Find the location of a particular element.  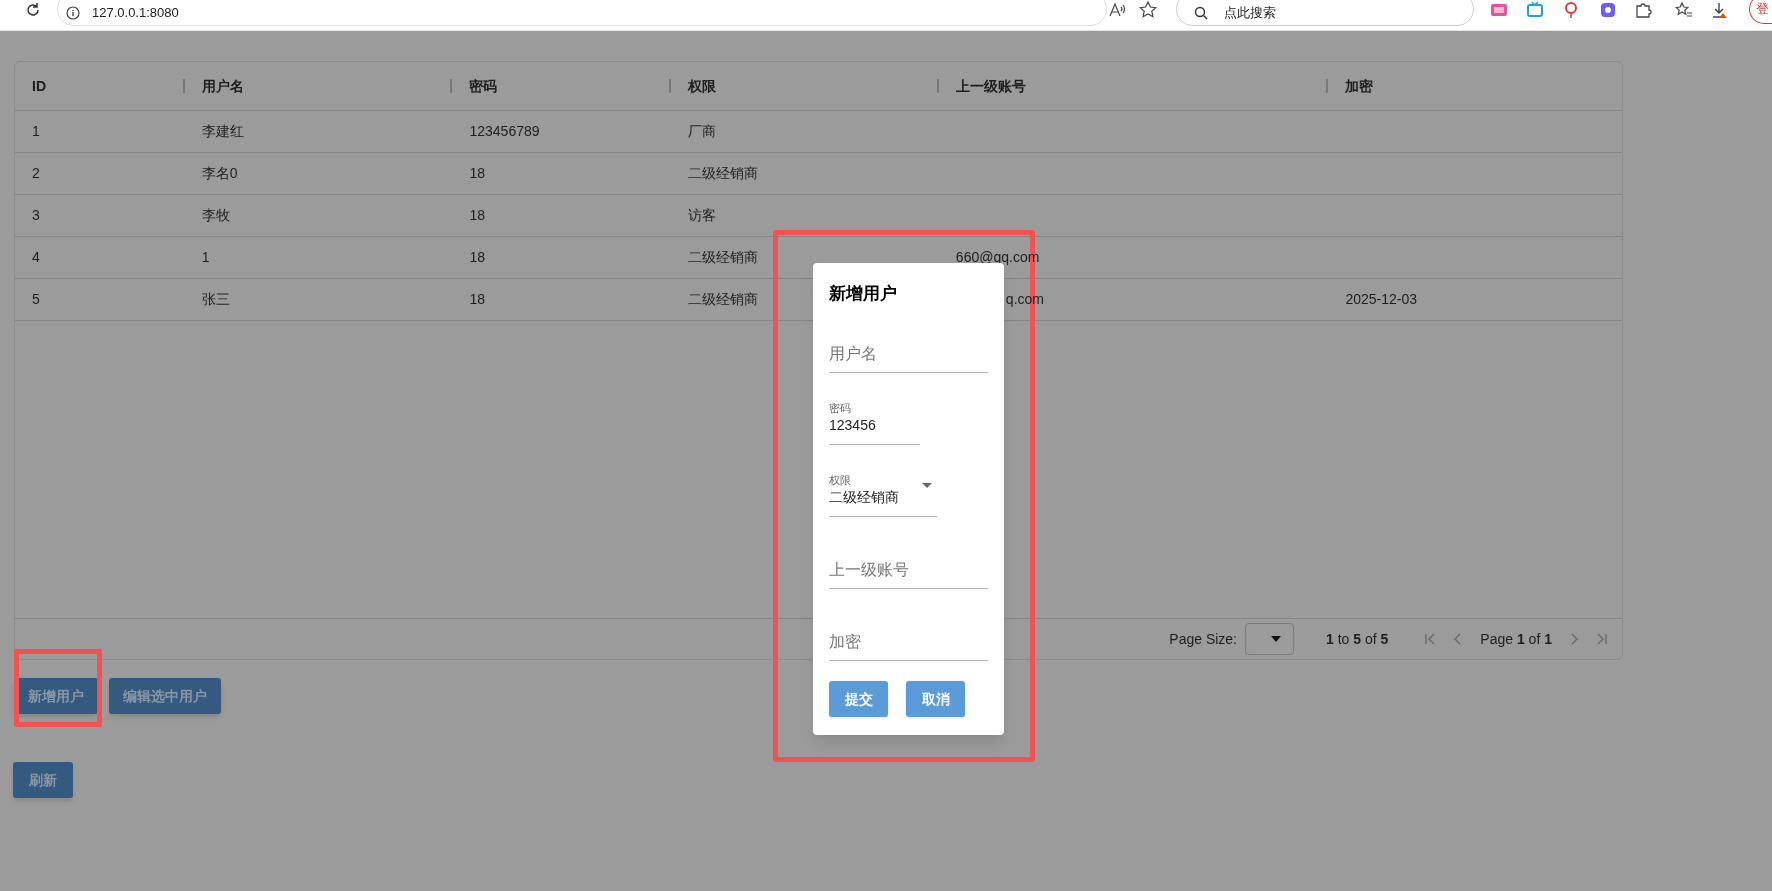

column-header: 密码 is located at coordinates (475, 86).